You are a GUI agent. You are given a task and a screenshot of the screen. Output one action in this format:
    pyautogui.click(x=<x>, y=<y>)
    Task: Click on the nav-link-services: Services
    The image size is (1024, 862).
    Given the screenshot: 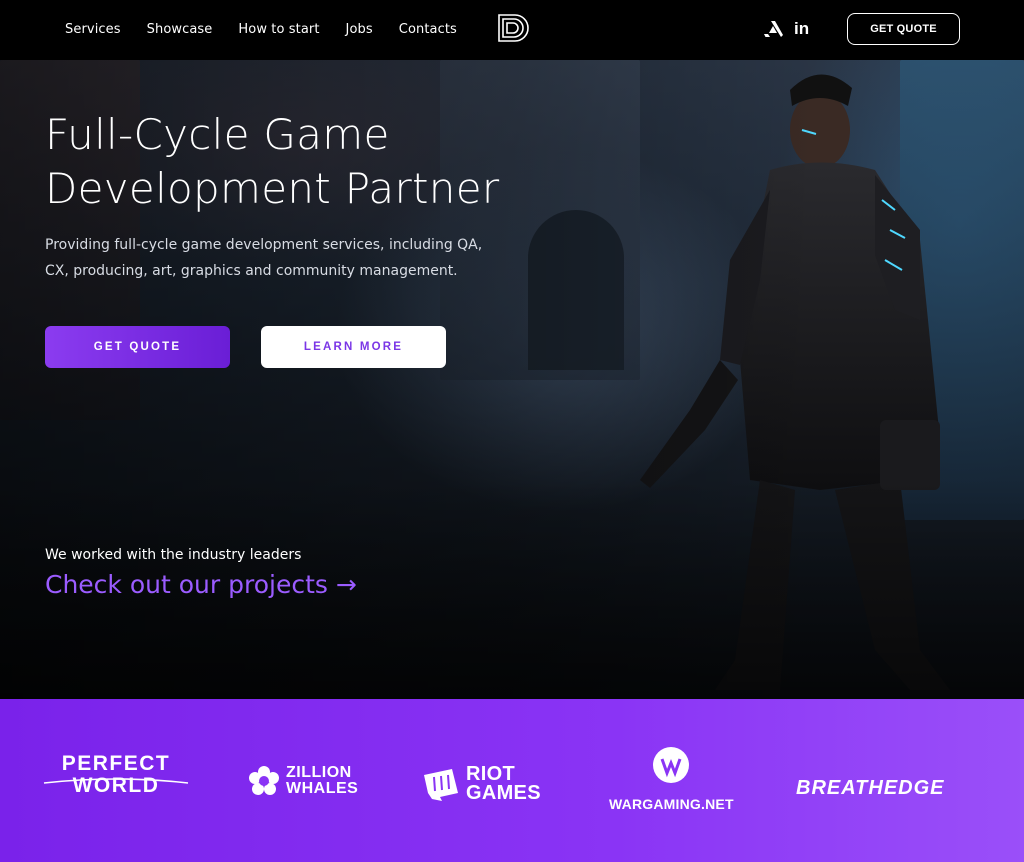 What is the action you would take?
    pyautogui.click(x=93, y=29)
    